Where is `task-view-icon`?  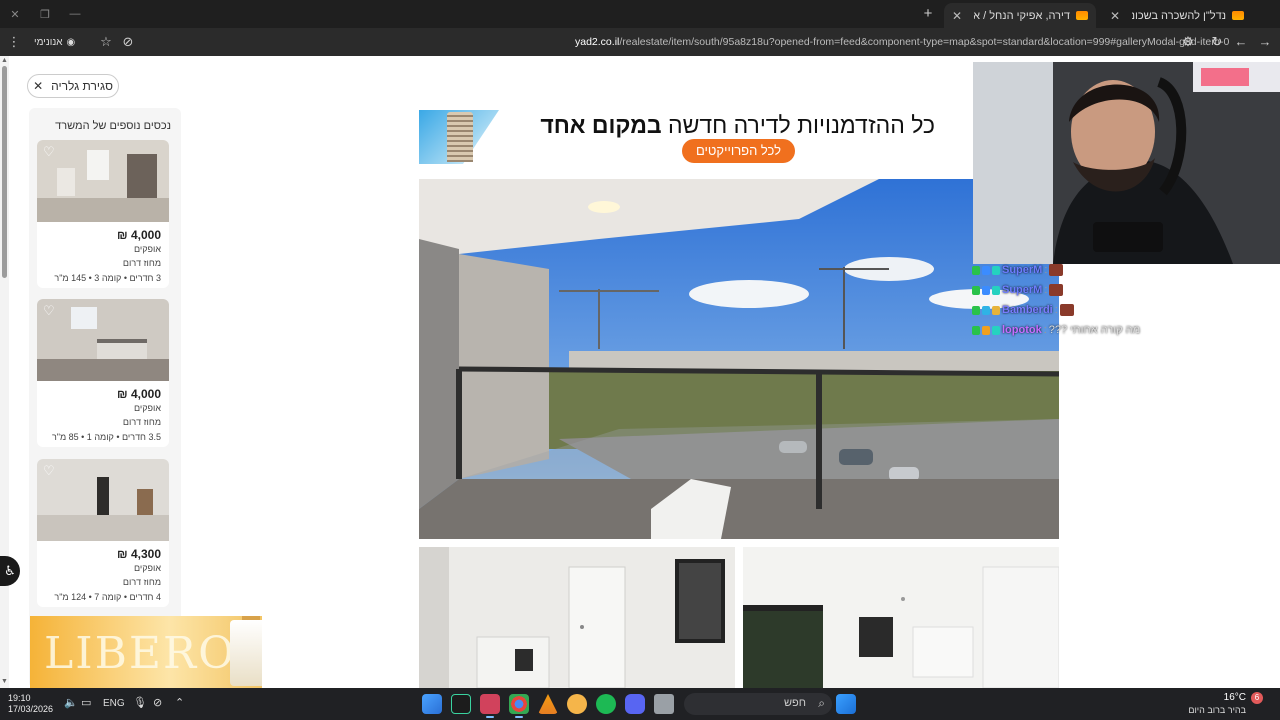
task-view-icon is located at coordinates (432, 704).